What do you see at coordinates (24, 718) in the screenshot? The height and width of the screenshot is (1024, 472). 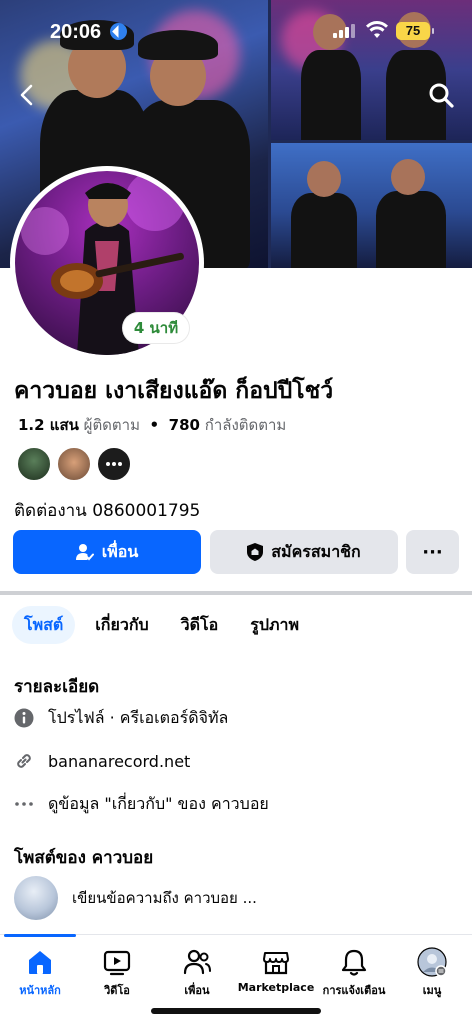 I see `info-icon` at bounding box center [24, 718].